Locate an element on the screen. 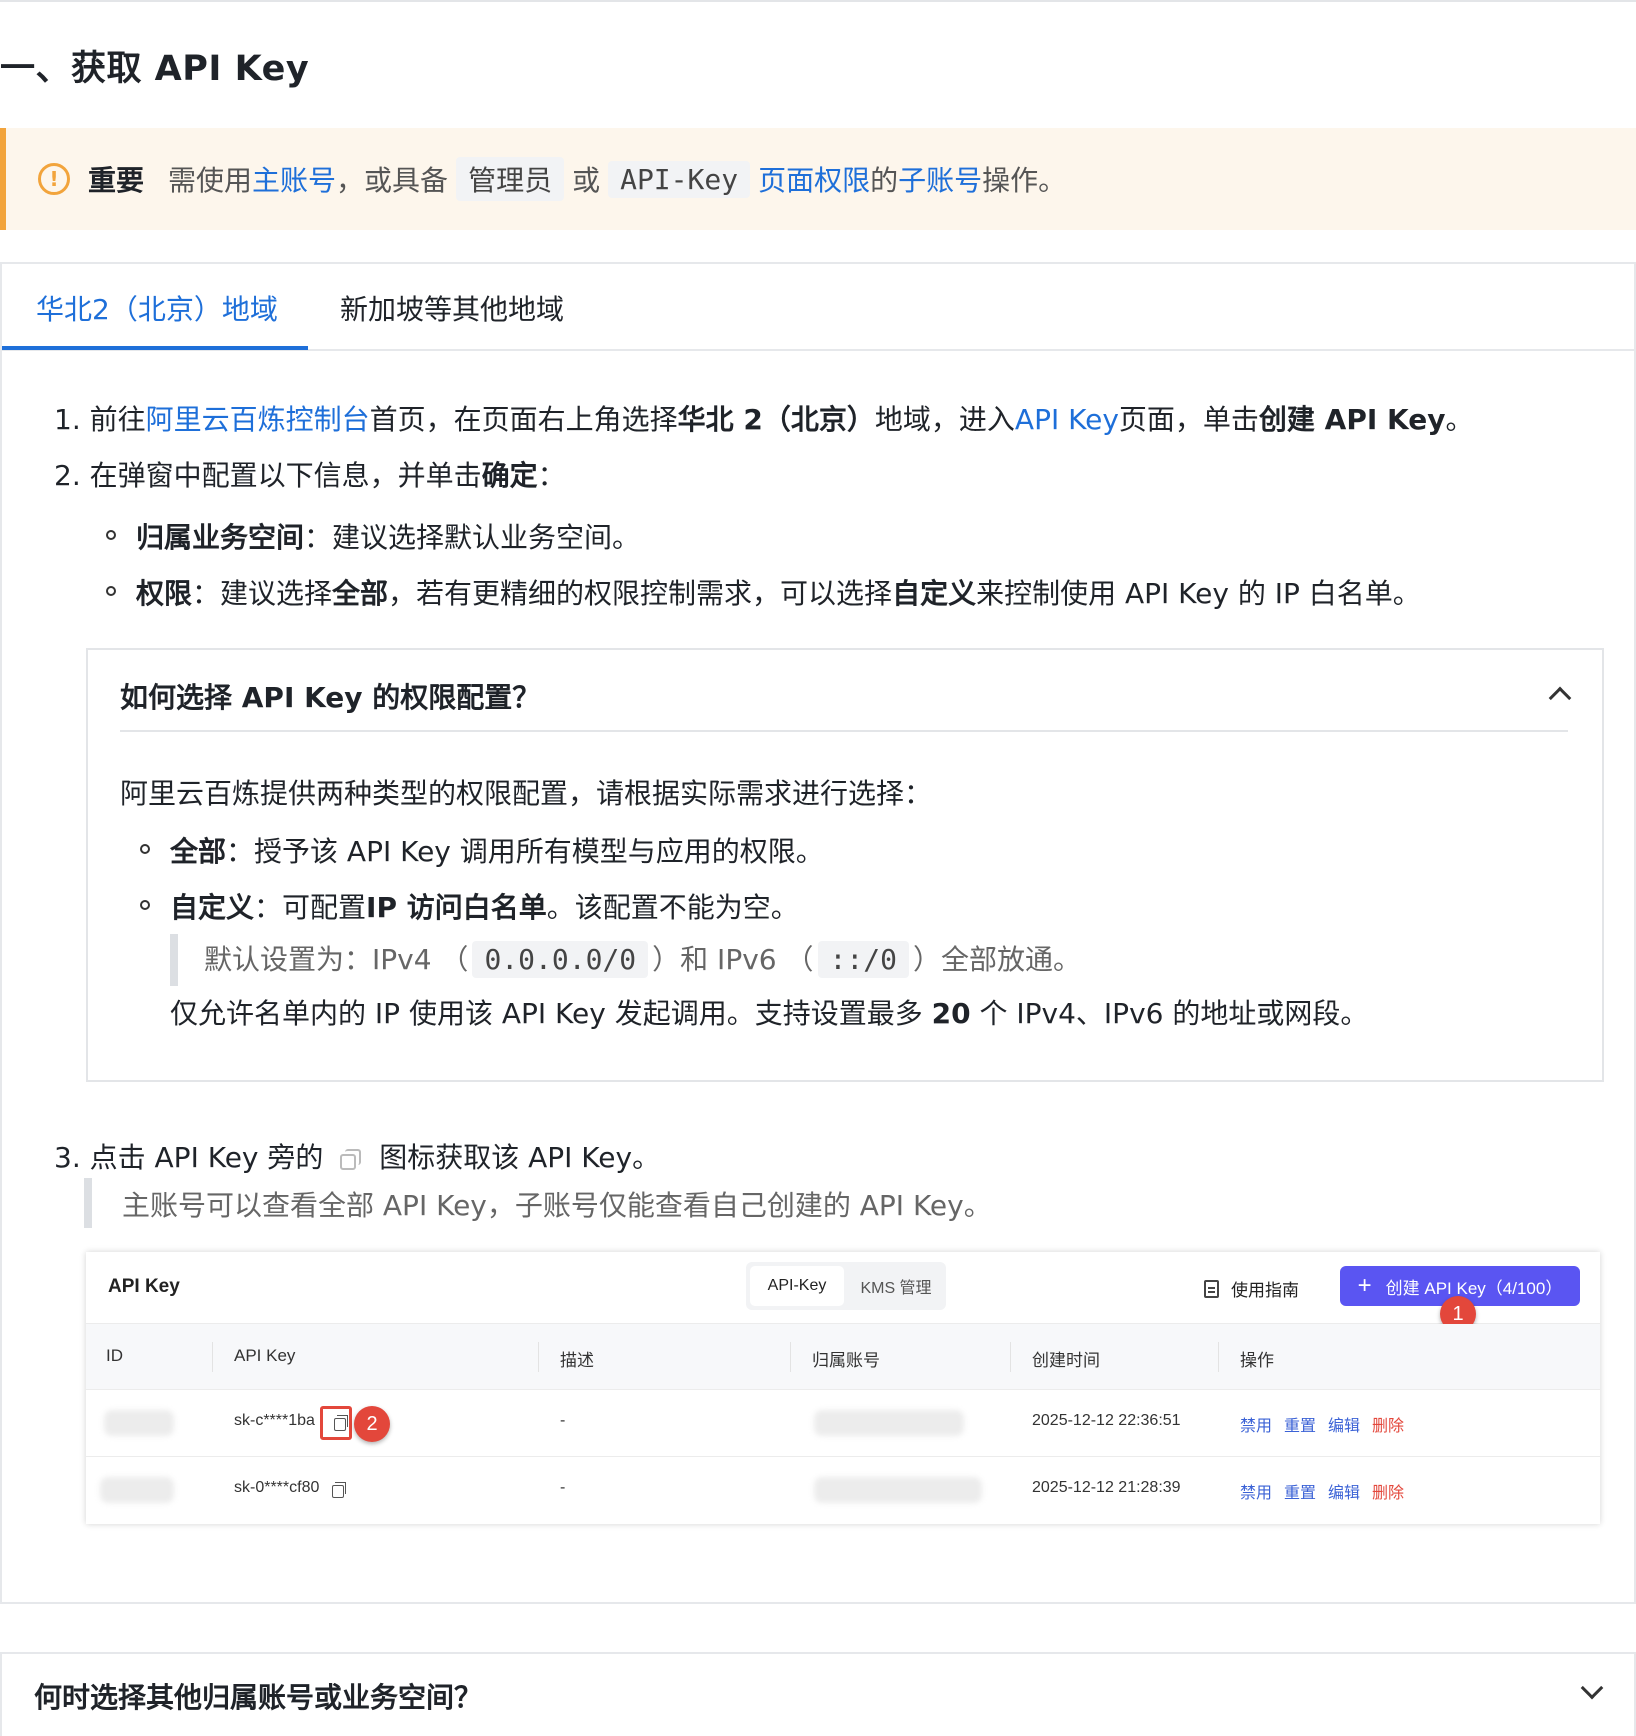  option-all: 全部：授予该 API Key 调用所有模型与应用的权限。 is located at coordinates (497, 850).